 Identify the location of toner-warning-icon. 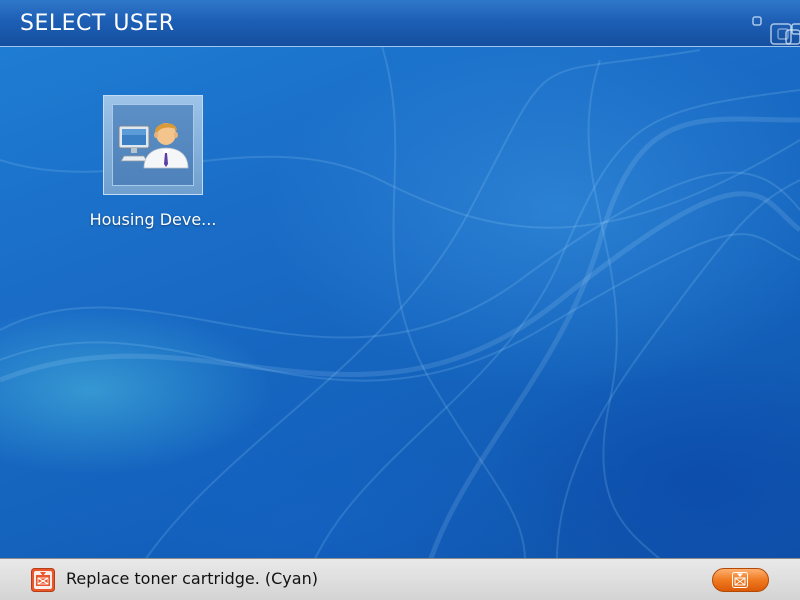
(43, 580).